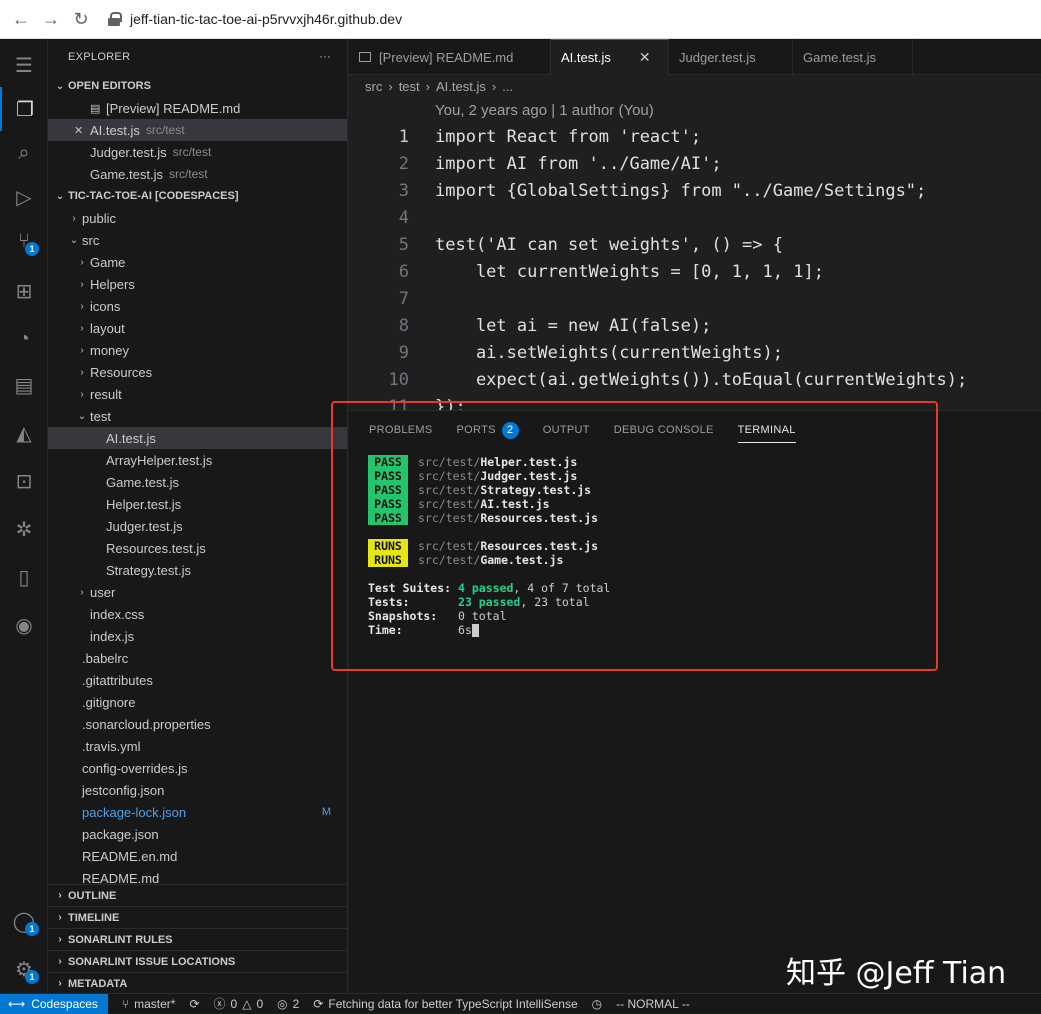 The image size is (1041, 1014). Describe the element at coordinates (149, 1004) in the screenshot. I see `branch-status: ⑂ master*` at that location.